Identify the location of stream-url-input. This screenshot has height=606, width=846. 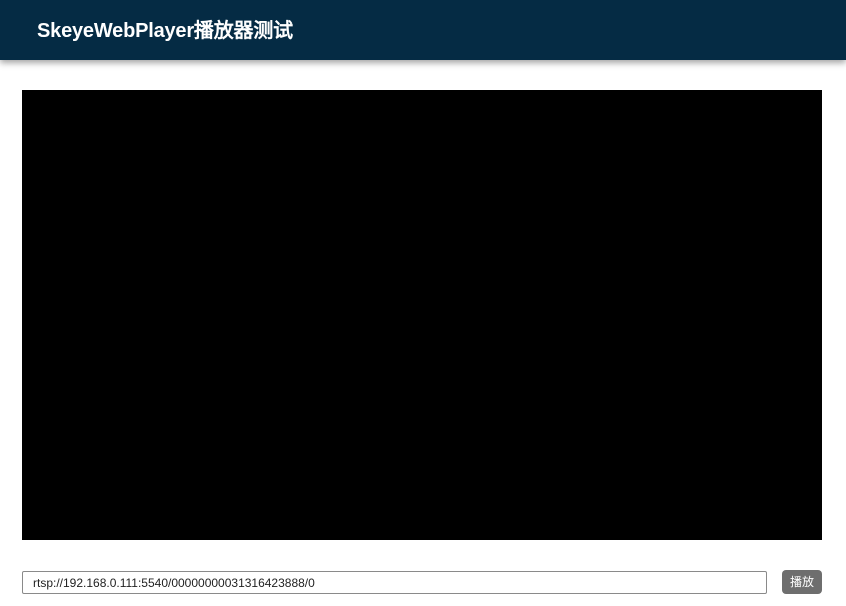
(394, 582).